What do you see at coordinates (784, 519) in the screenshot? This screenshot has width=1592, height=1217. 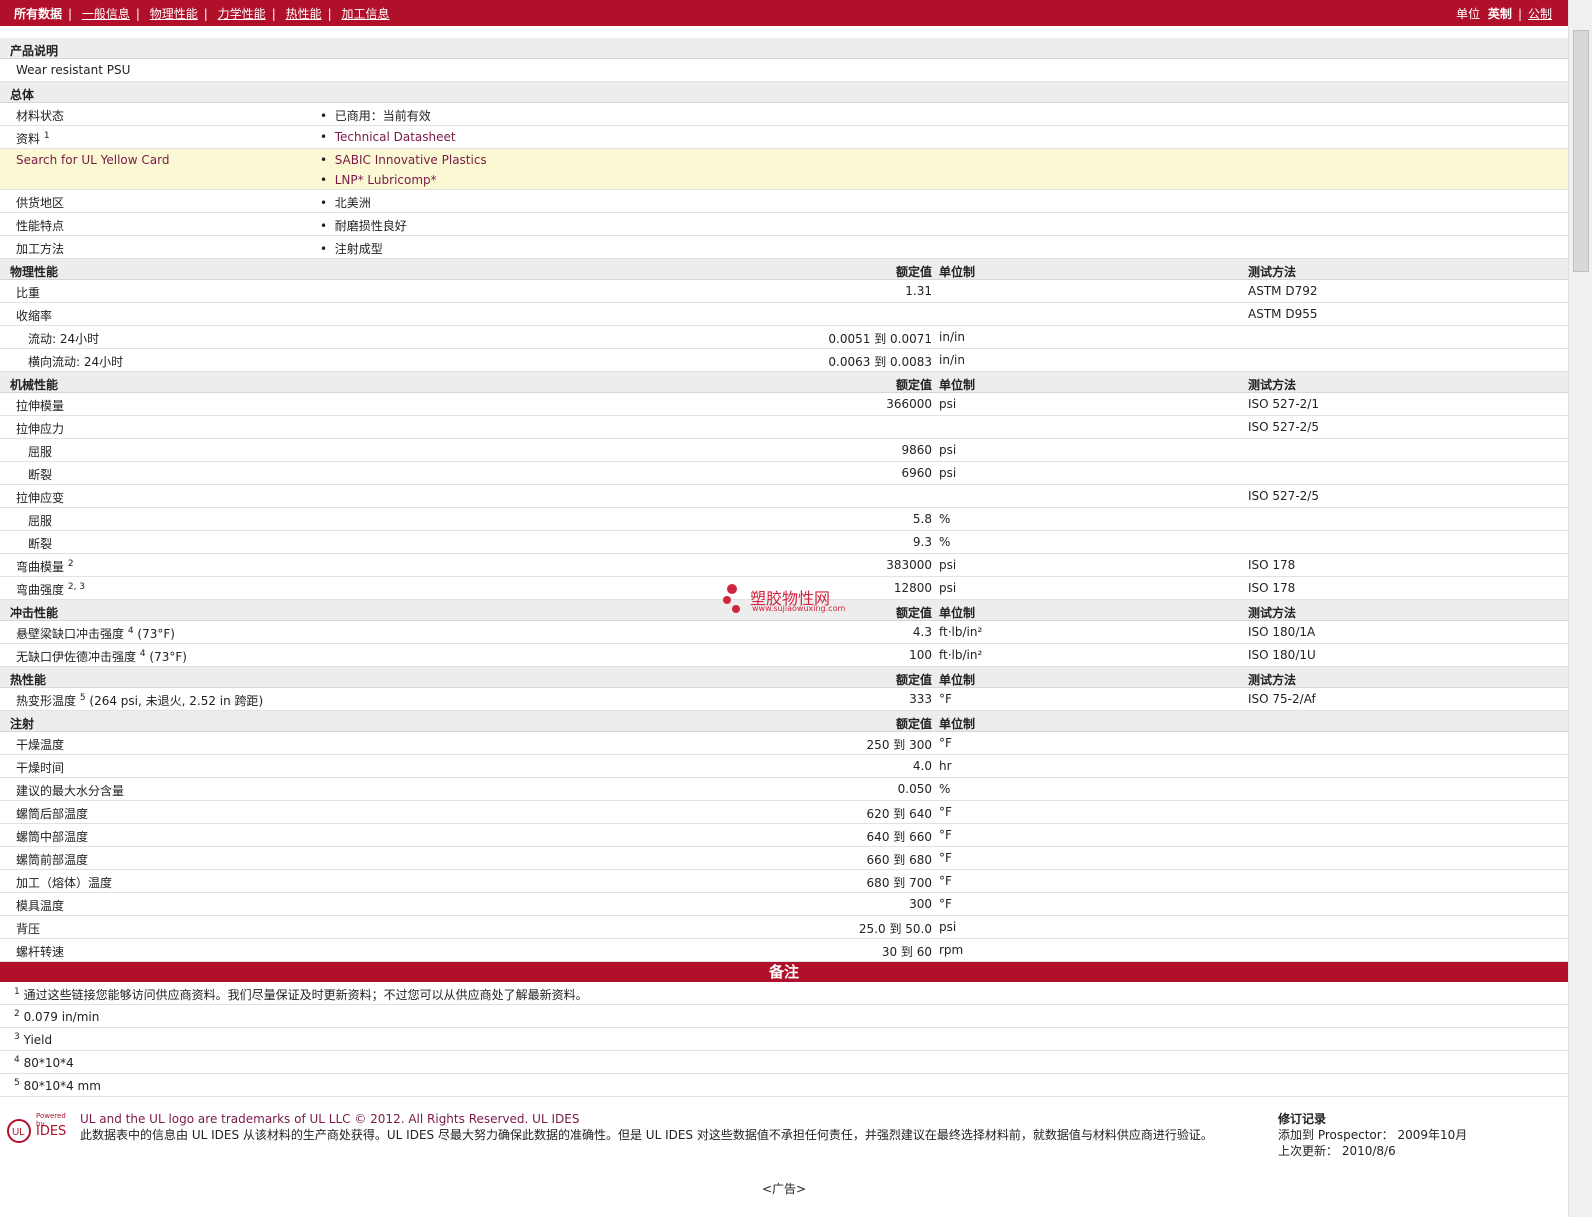 I see `row-te-yield: 屈服 5.8%` at bounding box center [784, 519].